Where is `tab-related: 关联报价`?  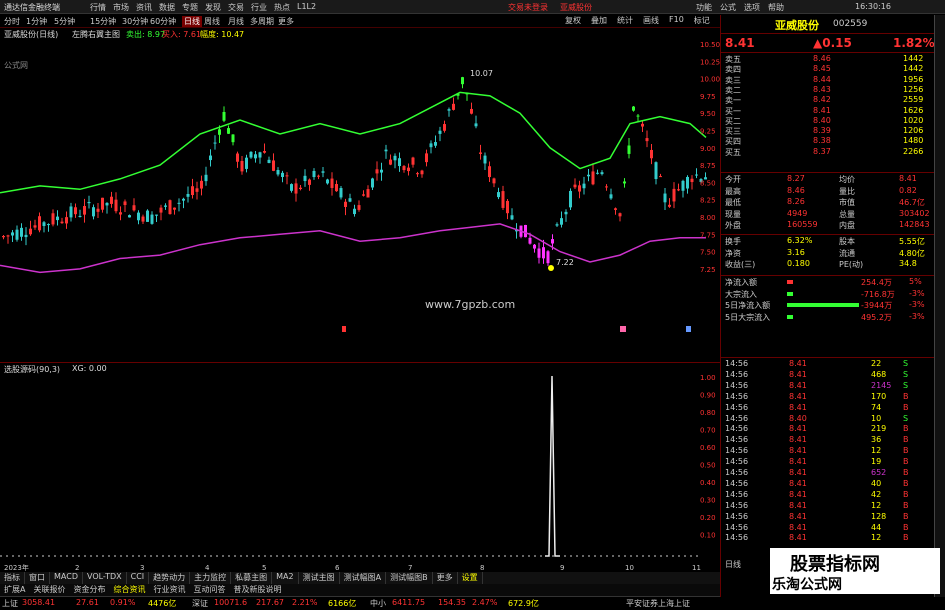 tab-related: 关联报价 is located at coordinates (49, 590).